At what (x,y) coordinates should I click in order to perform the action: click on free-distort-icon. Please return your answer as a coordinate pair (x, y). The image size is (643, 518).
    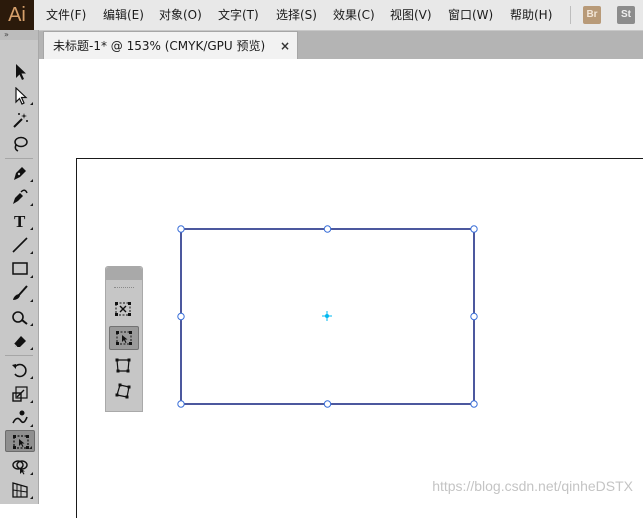
    Looking at the image, I should click on (123, 391).